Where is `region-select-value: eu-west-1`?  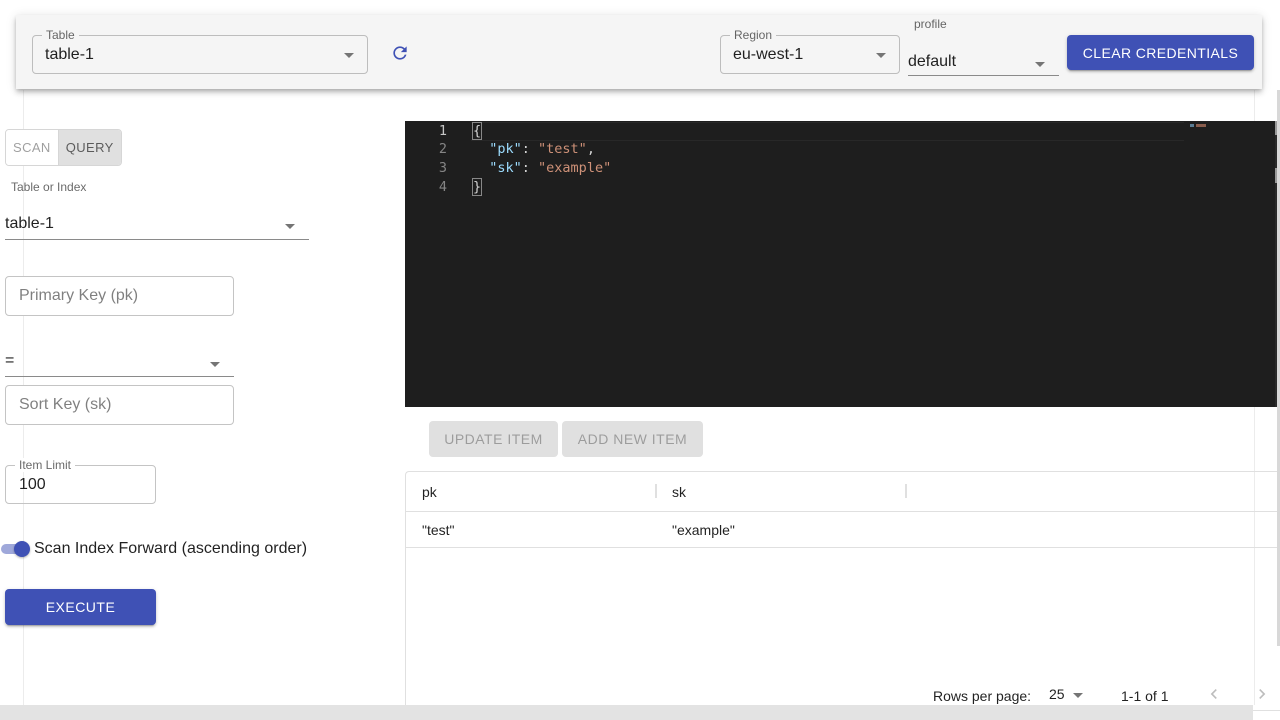
region-select-value: eu-west-1 is located at coordinates (768, 54).